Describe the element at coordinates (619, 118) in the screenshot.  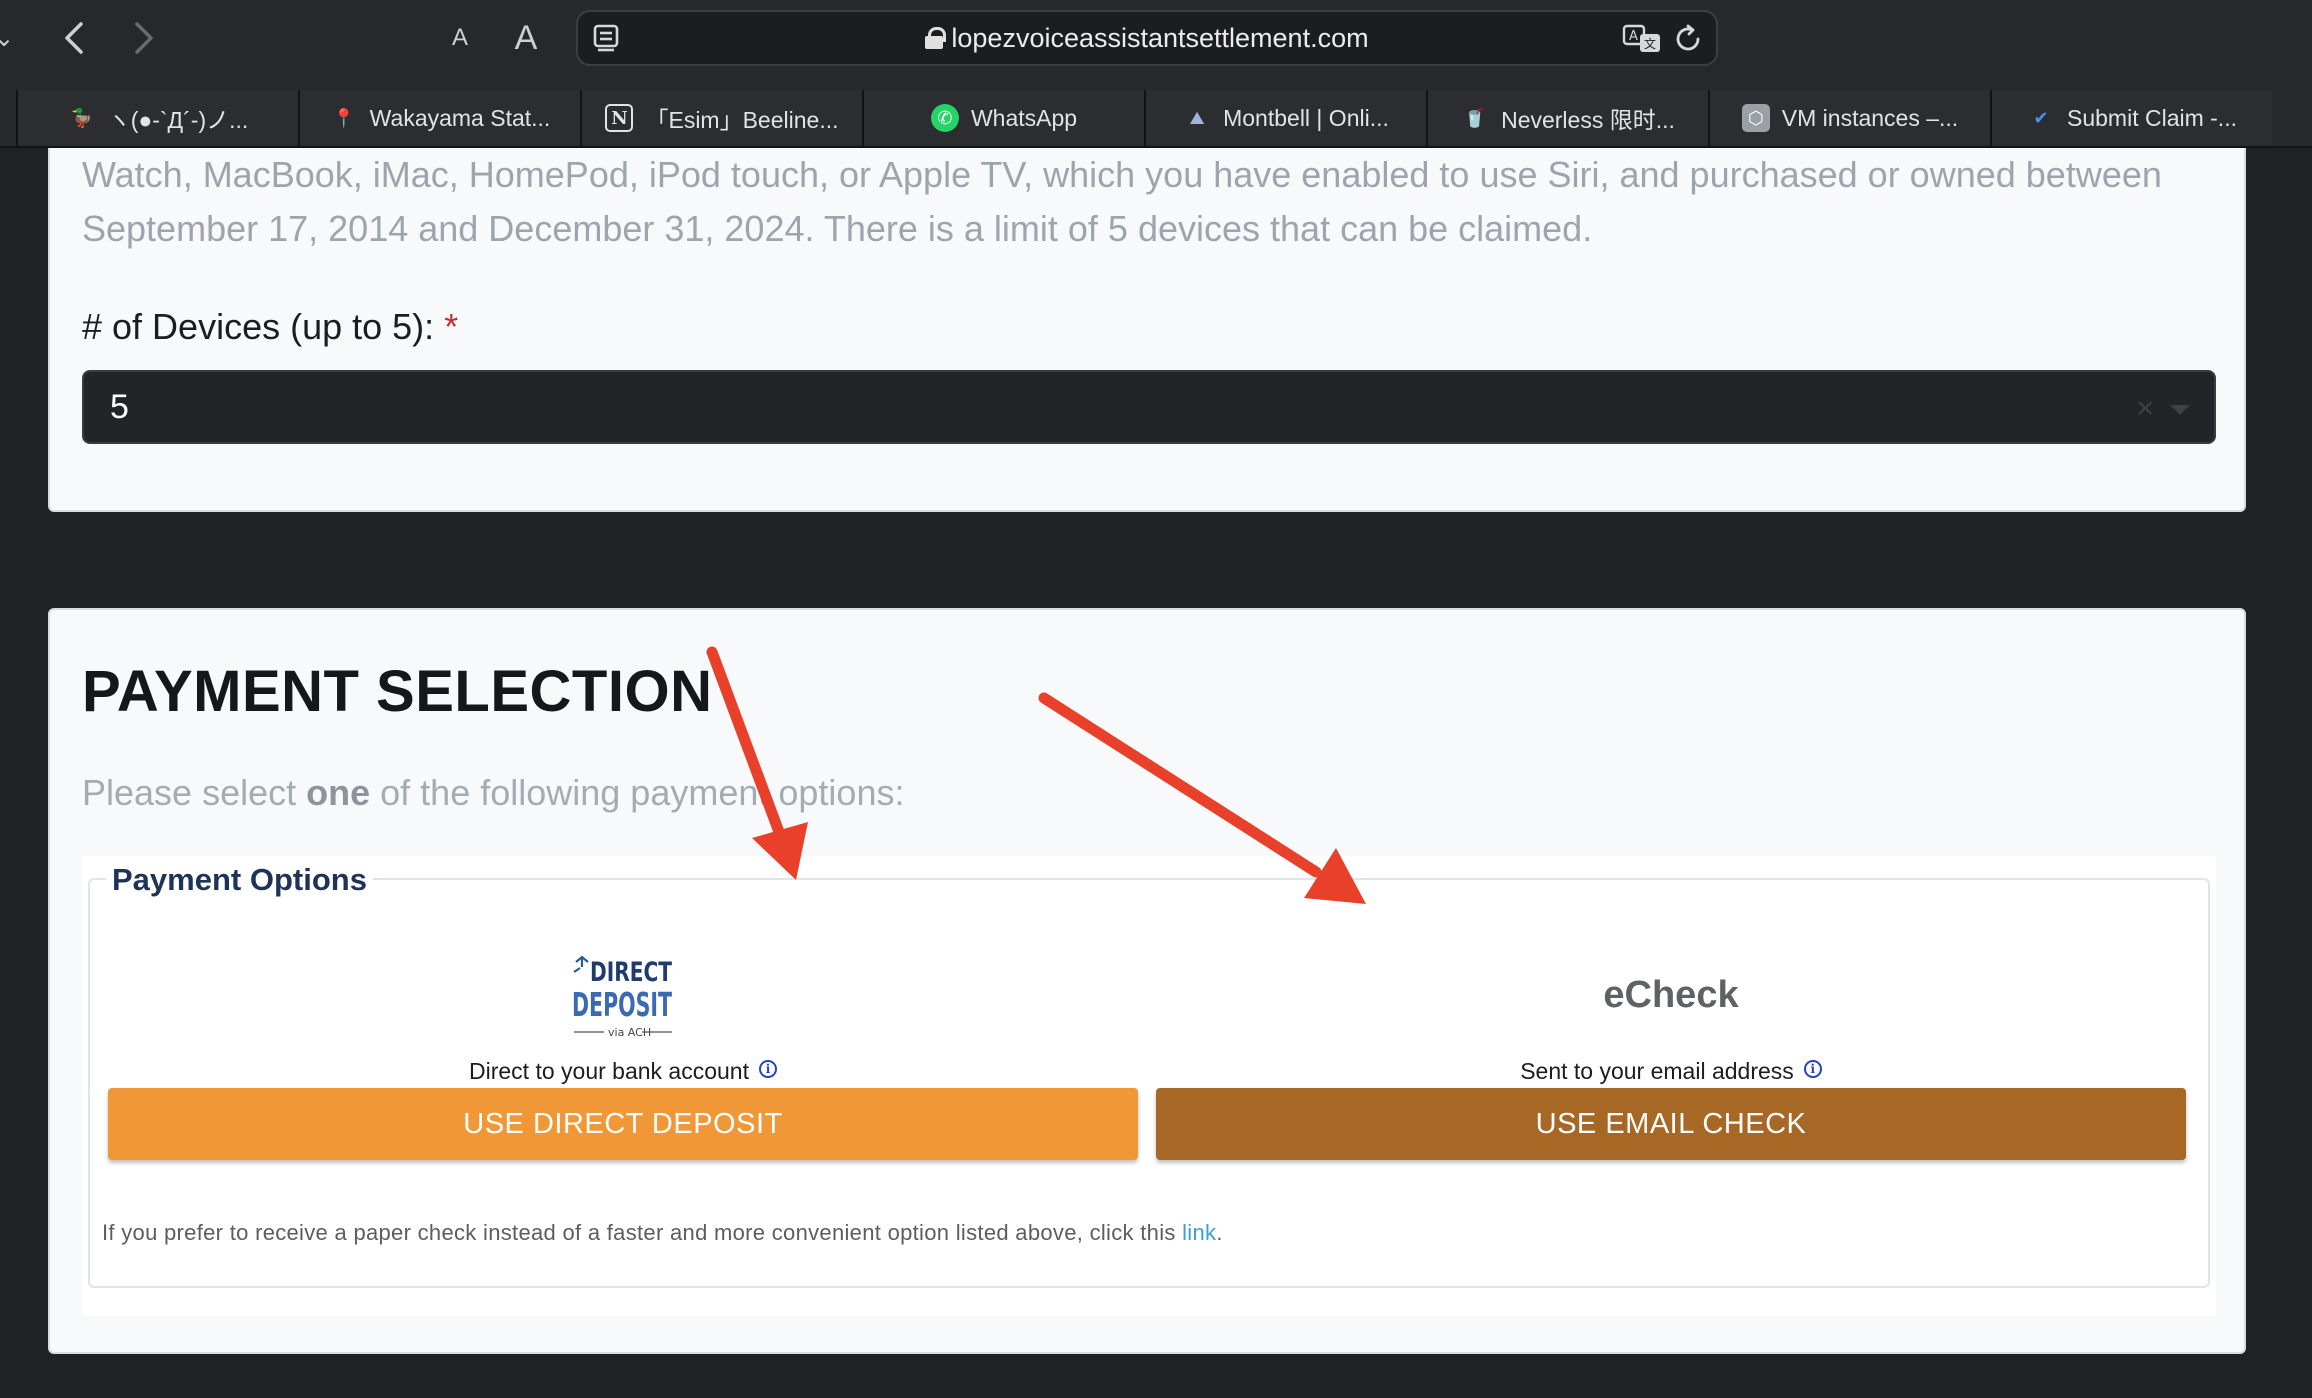
I see `notion-icon: N` at that location.